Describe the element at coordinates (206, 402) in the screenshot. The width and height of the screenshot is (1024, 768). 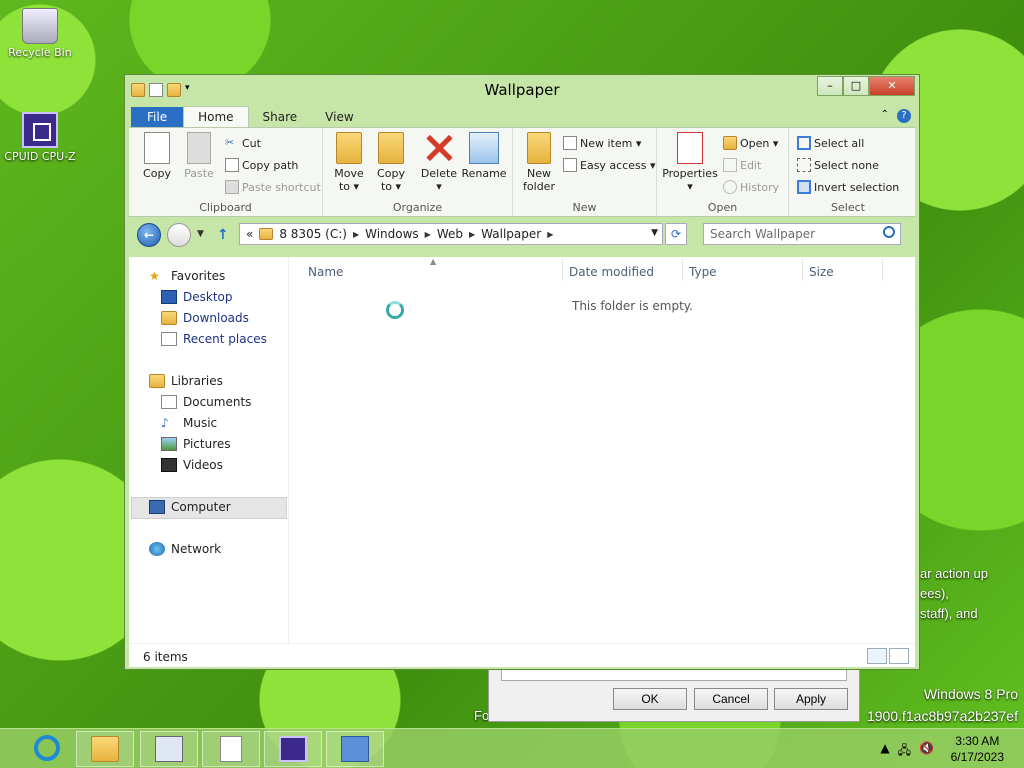
I see `nav-documents: Documents` at that location.